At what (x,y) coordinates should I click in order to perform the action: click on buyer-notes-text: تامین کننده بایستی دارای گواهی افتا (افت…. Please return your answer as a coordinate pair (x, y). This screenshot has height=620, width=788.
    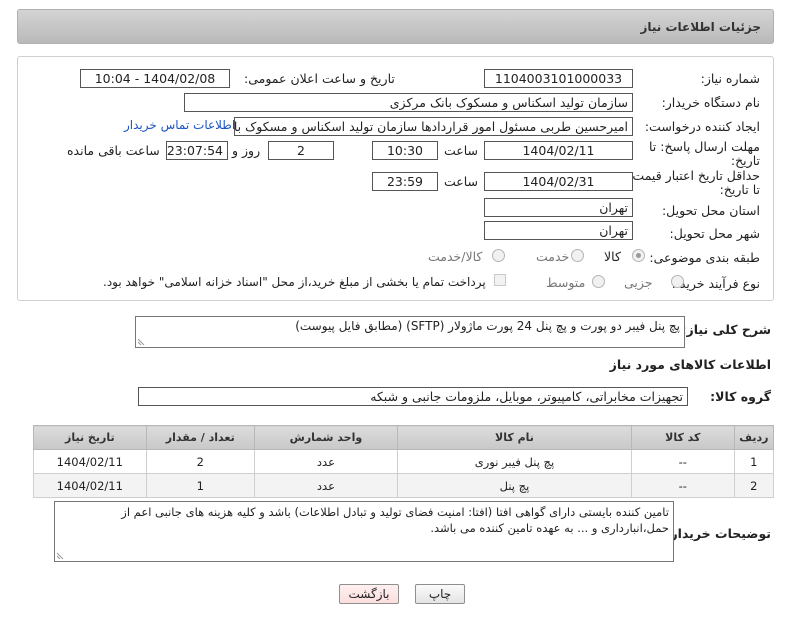
    Looking at the image, I should click on (395, 520).